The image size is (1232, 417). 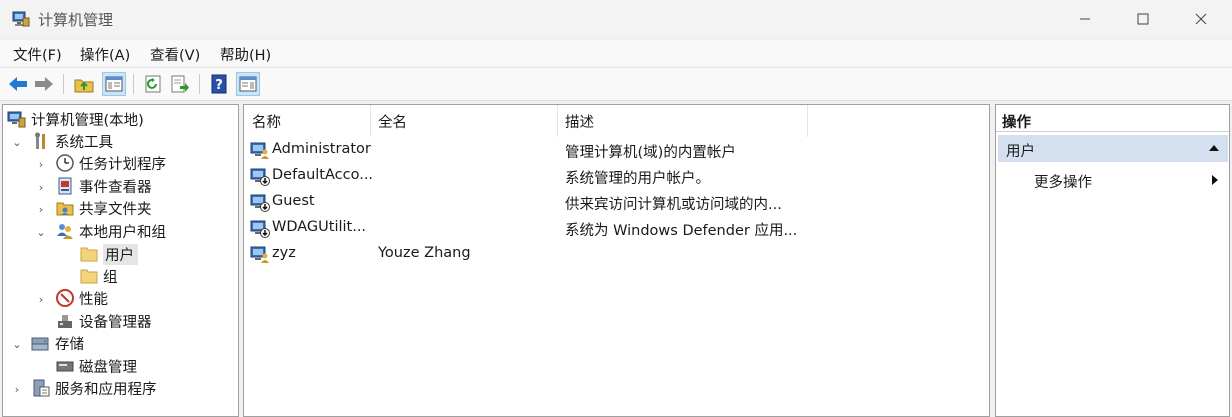 What do you see at coordinates (106, 389) in the screenshot?
I see `tree-label: 服务和应用程序` at bounding box center [106, 389].